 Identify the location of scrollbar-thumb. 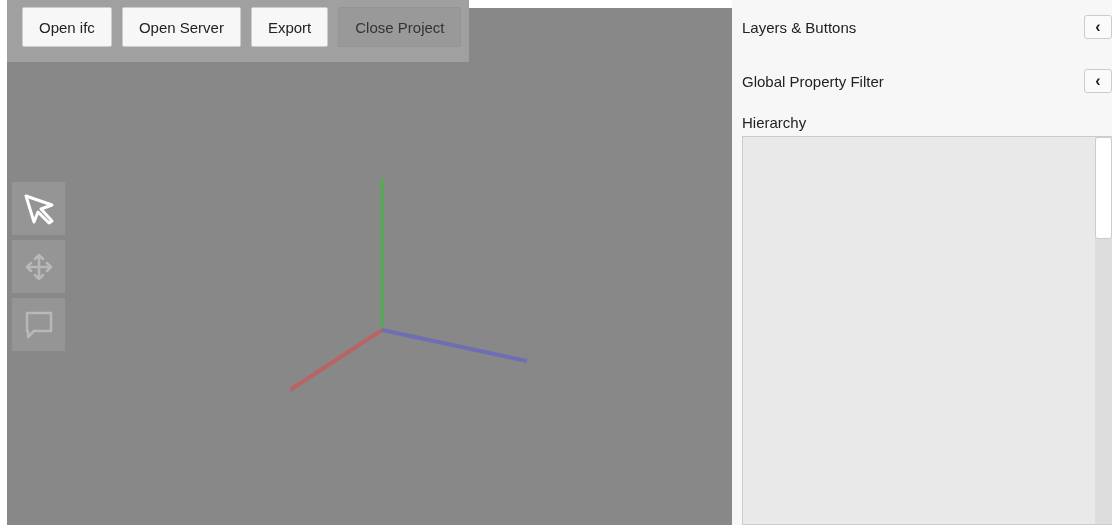
(1103, 188).